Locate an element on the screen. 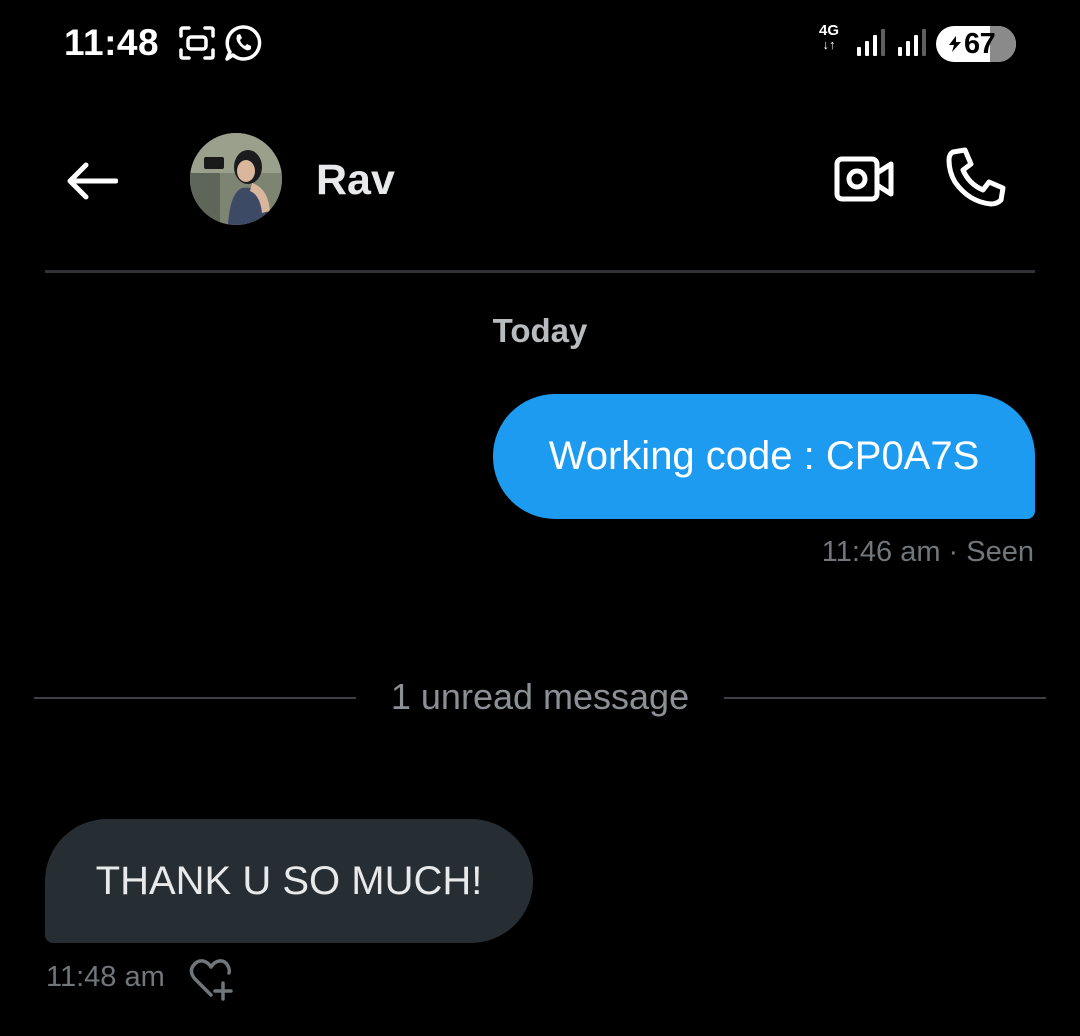  battery-level: 67 is located at coordinates (980, 44).